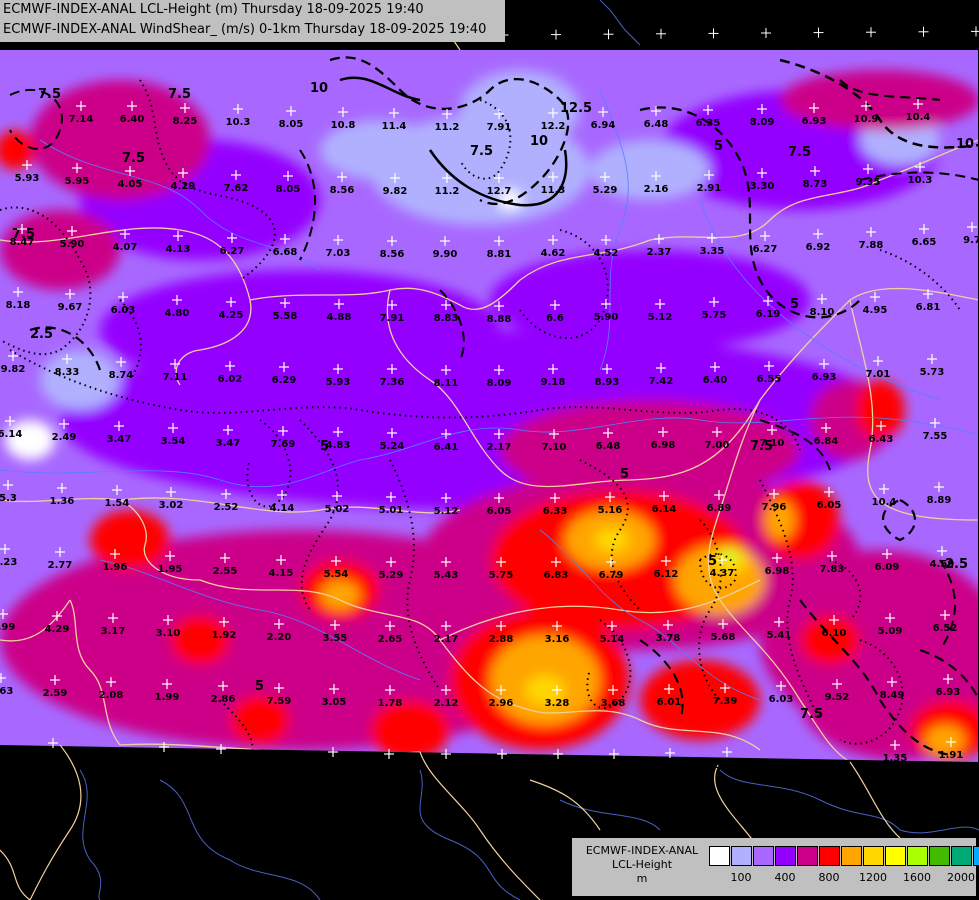 This screenshot has height=900, width=979. I want to click on station-value: 5.68, so click(723, 637).